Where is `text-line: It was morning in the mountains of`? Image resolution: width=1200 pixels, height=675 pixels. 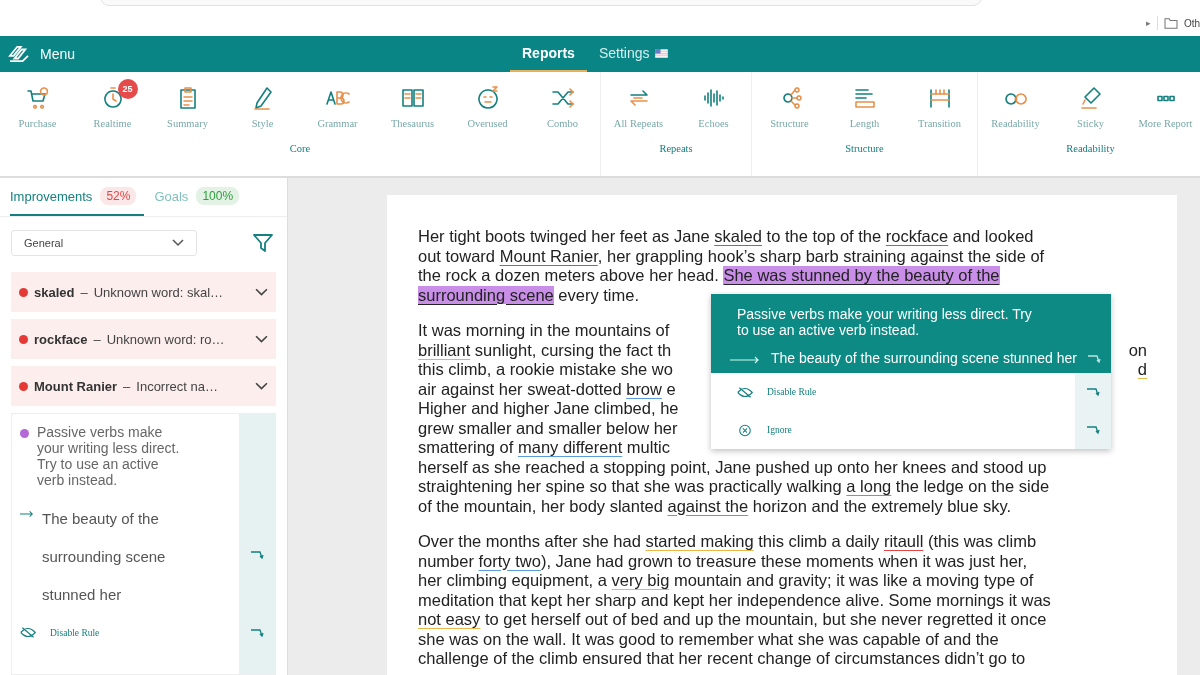
text-line: It was morning in the mountains of is located at coordinates (544, 331).